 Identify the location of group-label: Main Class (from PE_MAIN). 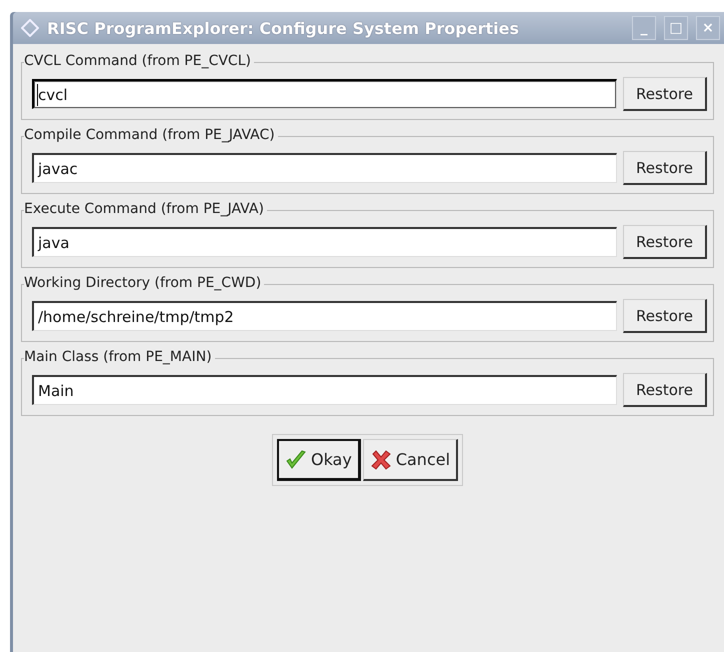
(119, 357).